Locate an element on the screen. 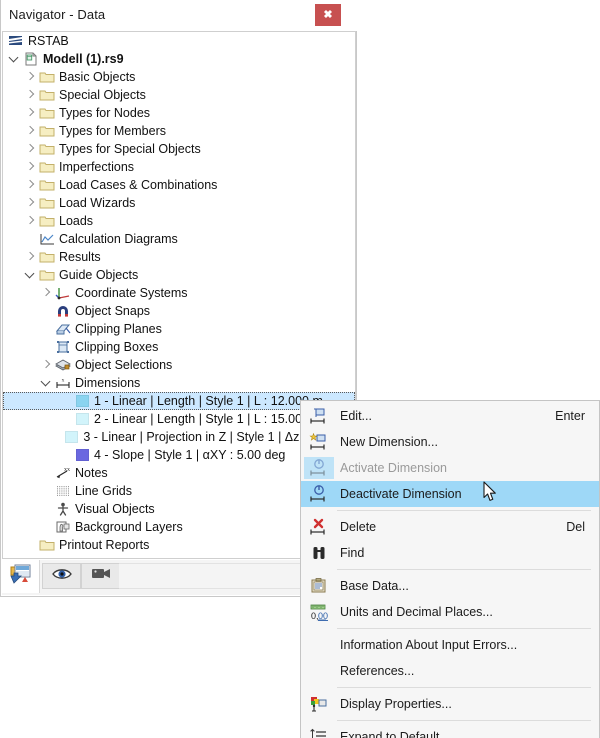  notes-icon: xx is located at coordinates (62, 473).